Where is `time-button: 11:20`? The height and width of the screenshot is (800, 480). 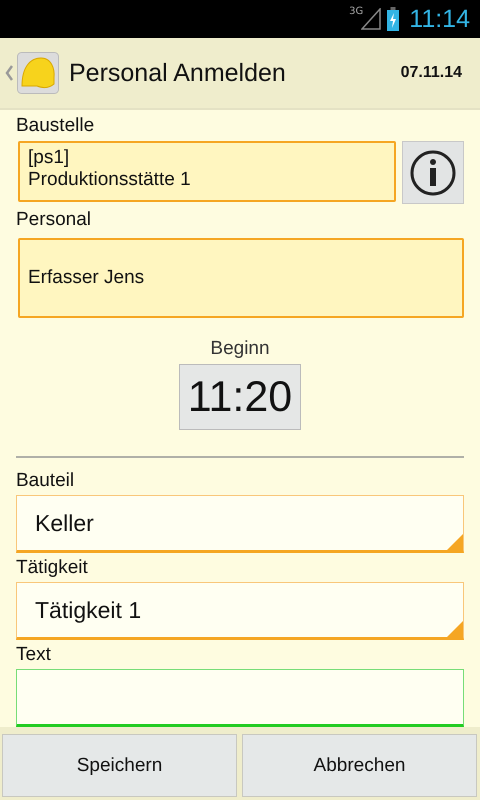 time-button: 11:20 is located at coordinates (240, 397).